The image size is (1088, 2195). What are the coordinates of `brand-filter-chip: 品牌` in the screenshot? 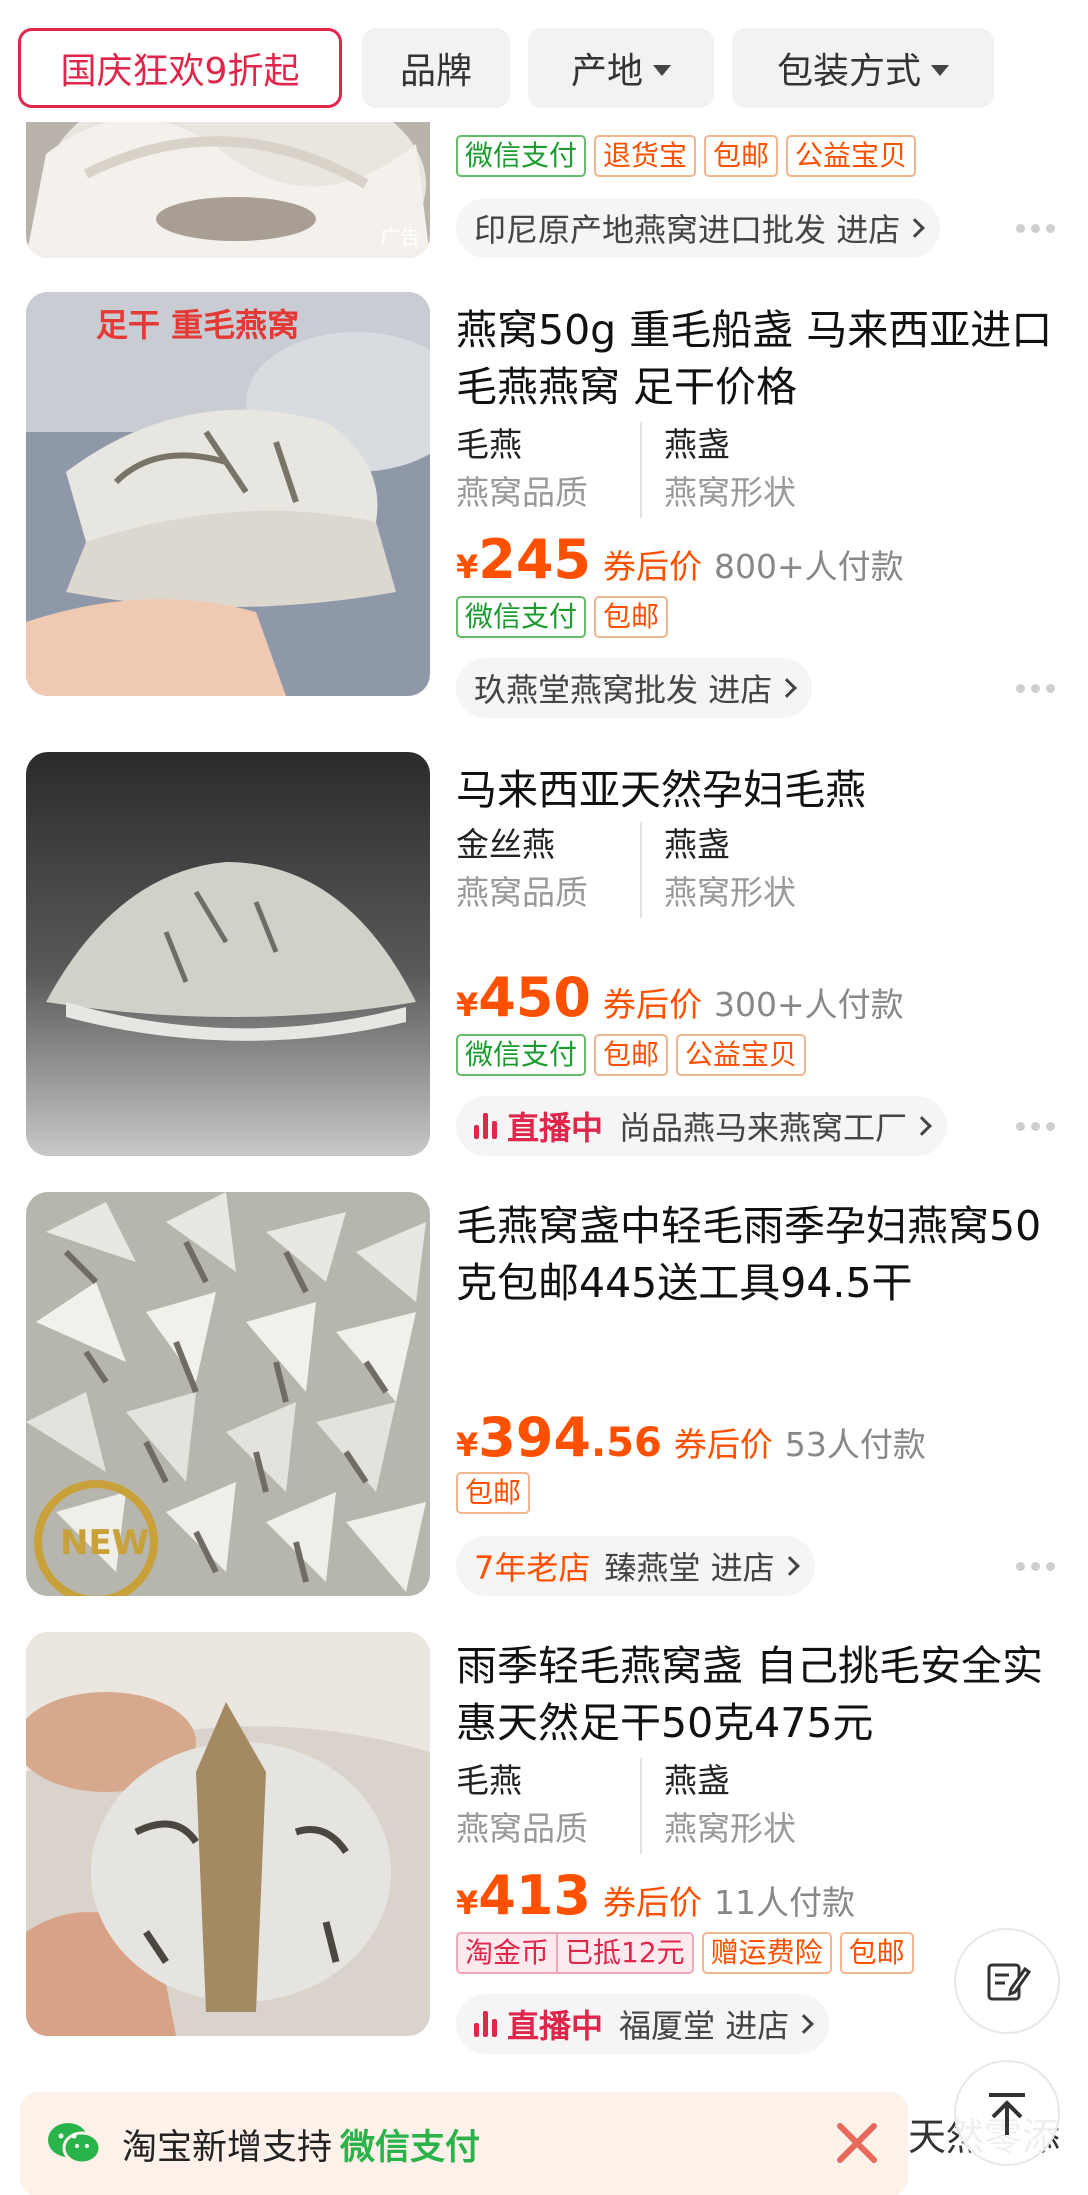 It's located at (436, 68).